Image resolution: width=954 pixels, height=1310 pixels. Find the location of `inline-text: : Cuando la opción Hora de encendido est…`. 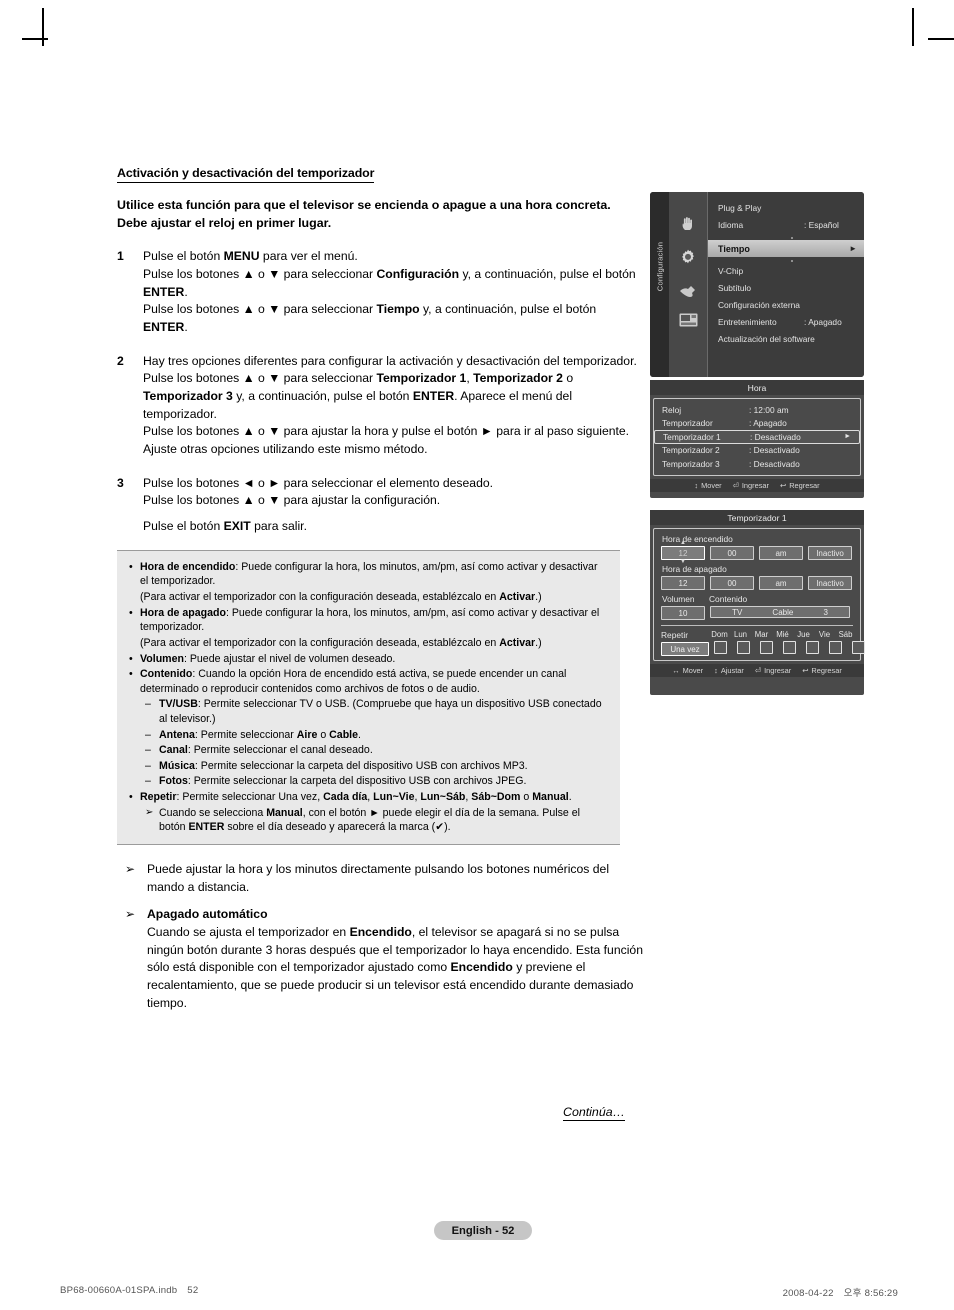

inline-text: : Cuando la opción Hora de encendido est… is located at coordinates (353, 681).